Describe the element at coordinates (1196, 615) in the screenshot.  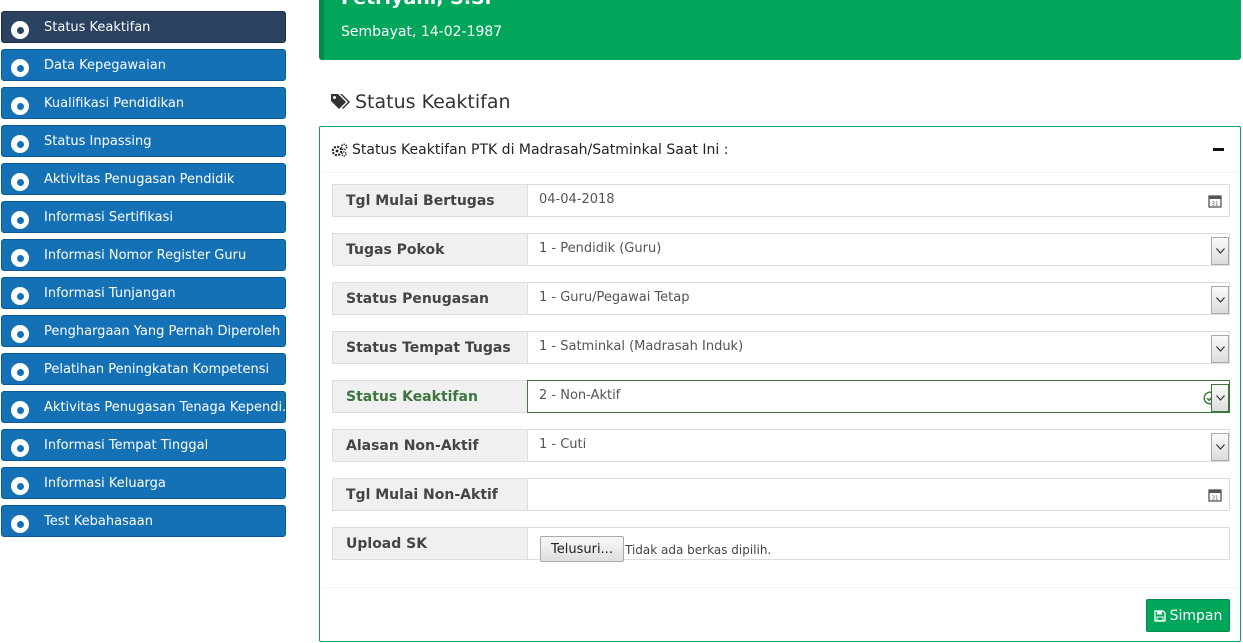
I see `save-label: Simpan` at that location.